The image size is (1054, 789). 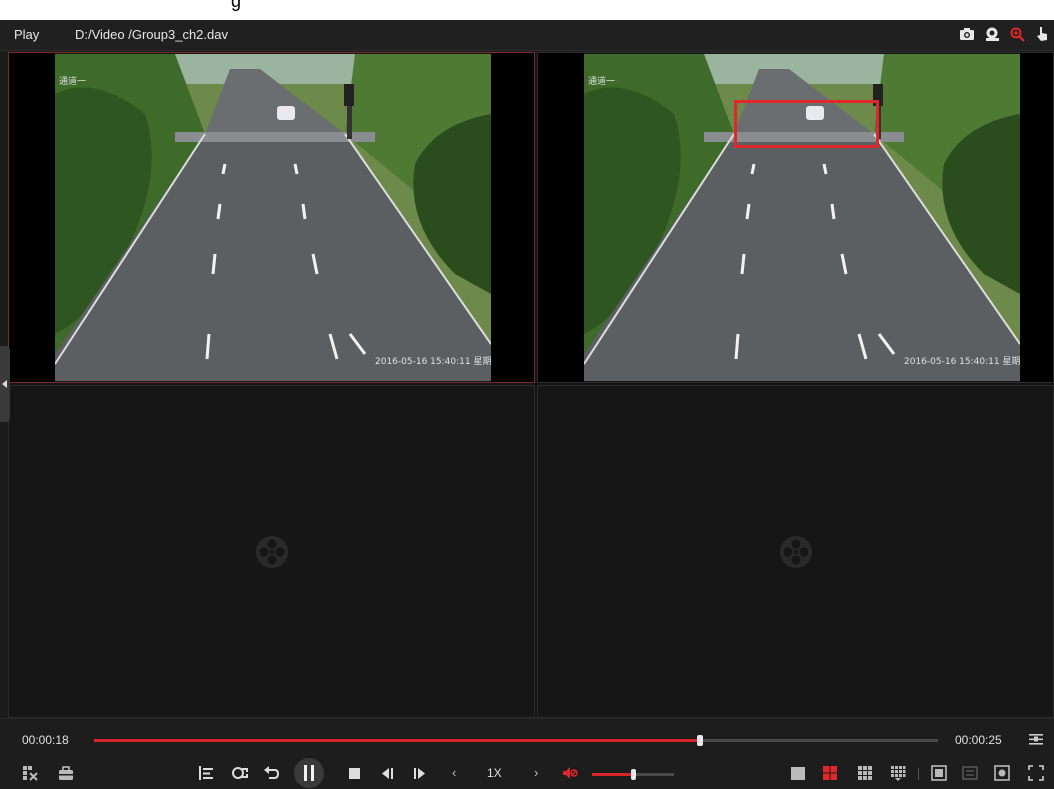 What do you see at coordinates (1036, 773) in the screenshot?
I see `fullscreen-icon` at bounding box center [1036, 773].